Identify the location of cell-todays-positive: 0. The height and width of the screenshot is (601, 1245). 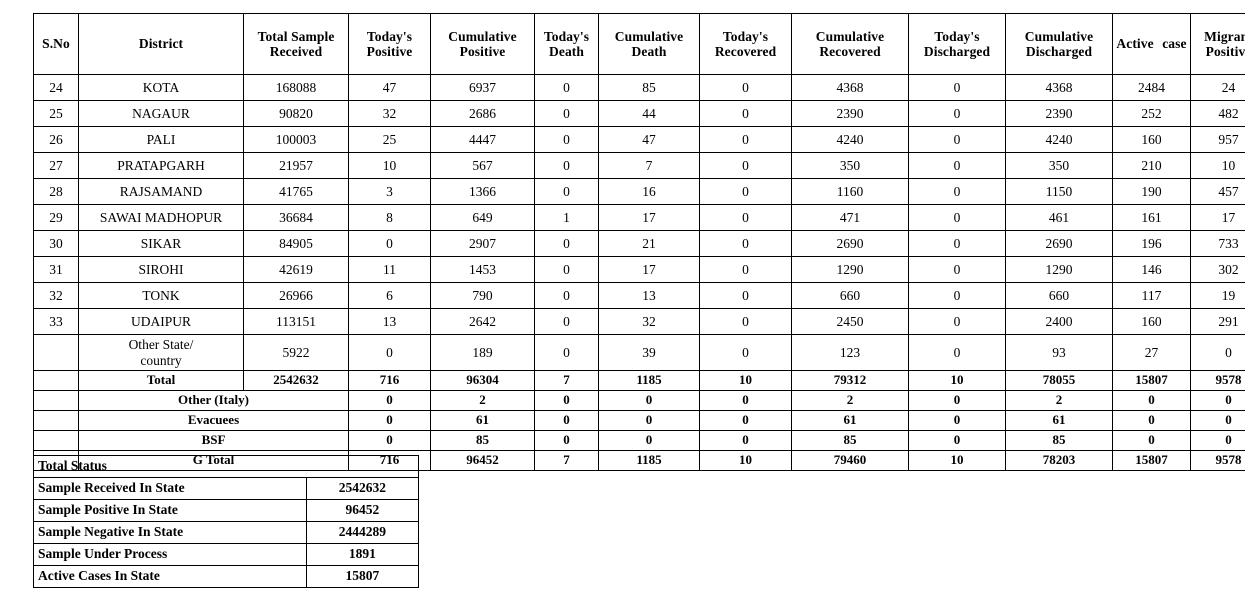
(389, 400).